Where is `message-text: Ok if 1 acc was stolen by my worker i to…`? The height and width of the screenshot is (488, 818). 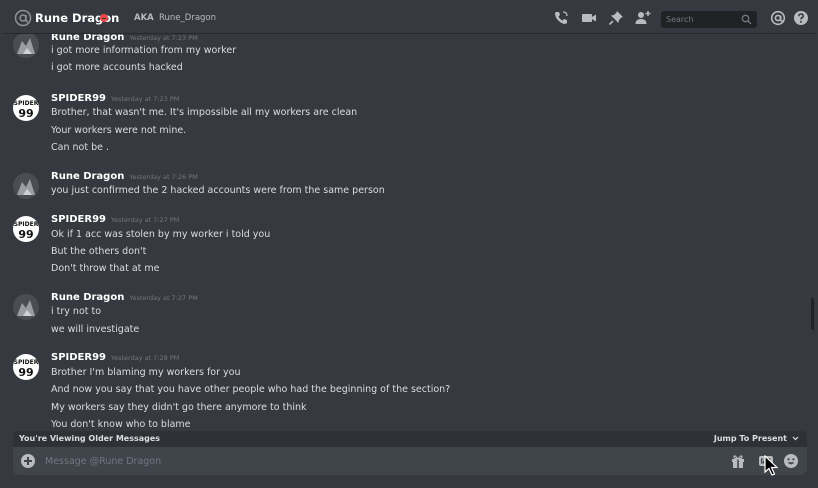 message-text: Ok if 1 acc was stolen by my worker i to… is located at coordinates (161, 234).